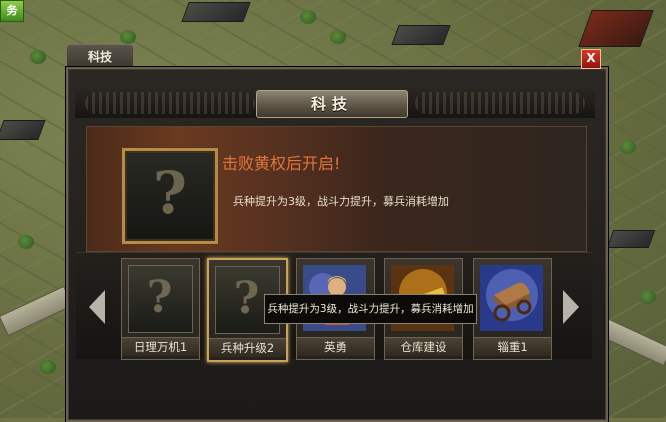 This screenshot has height=422, width=666. What do you see at coordinates (100, 56) in the screenshot?
I see `tab-tech: 科技` at bounding box center [100, 56].